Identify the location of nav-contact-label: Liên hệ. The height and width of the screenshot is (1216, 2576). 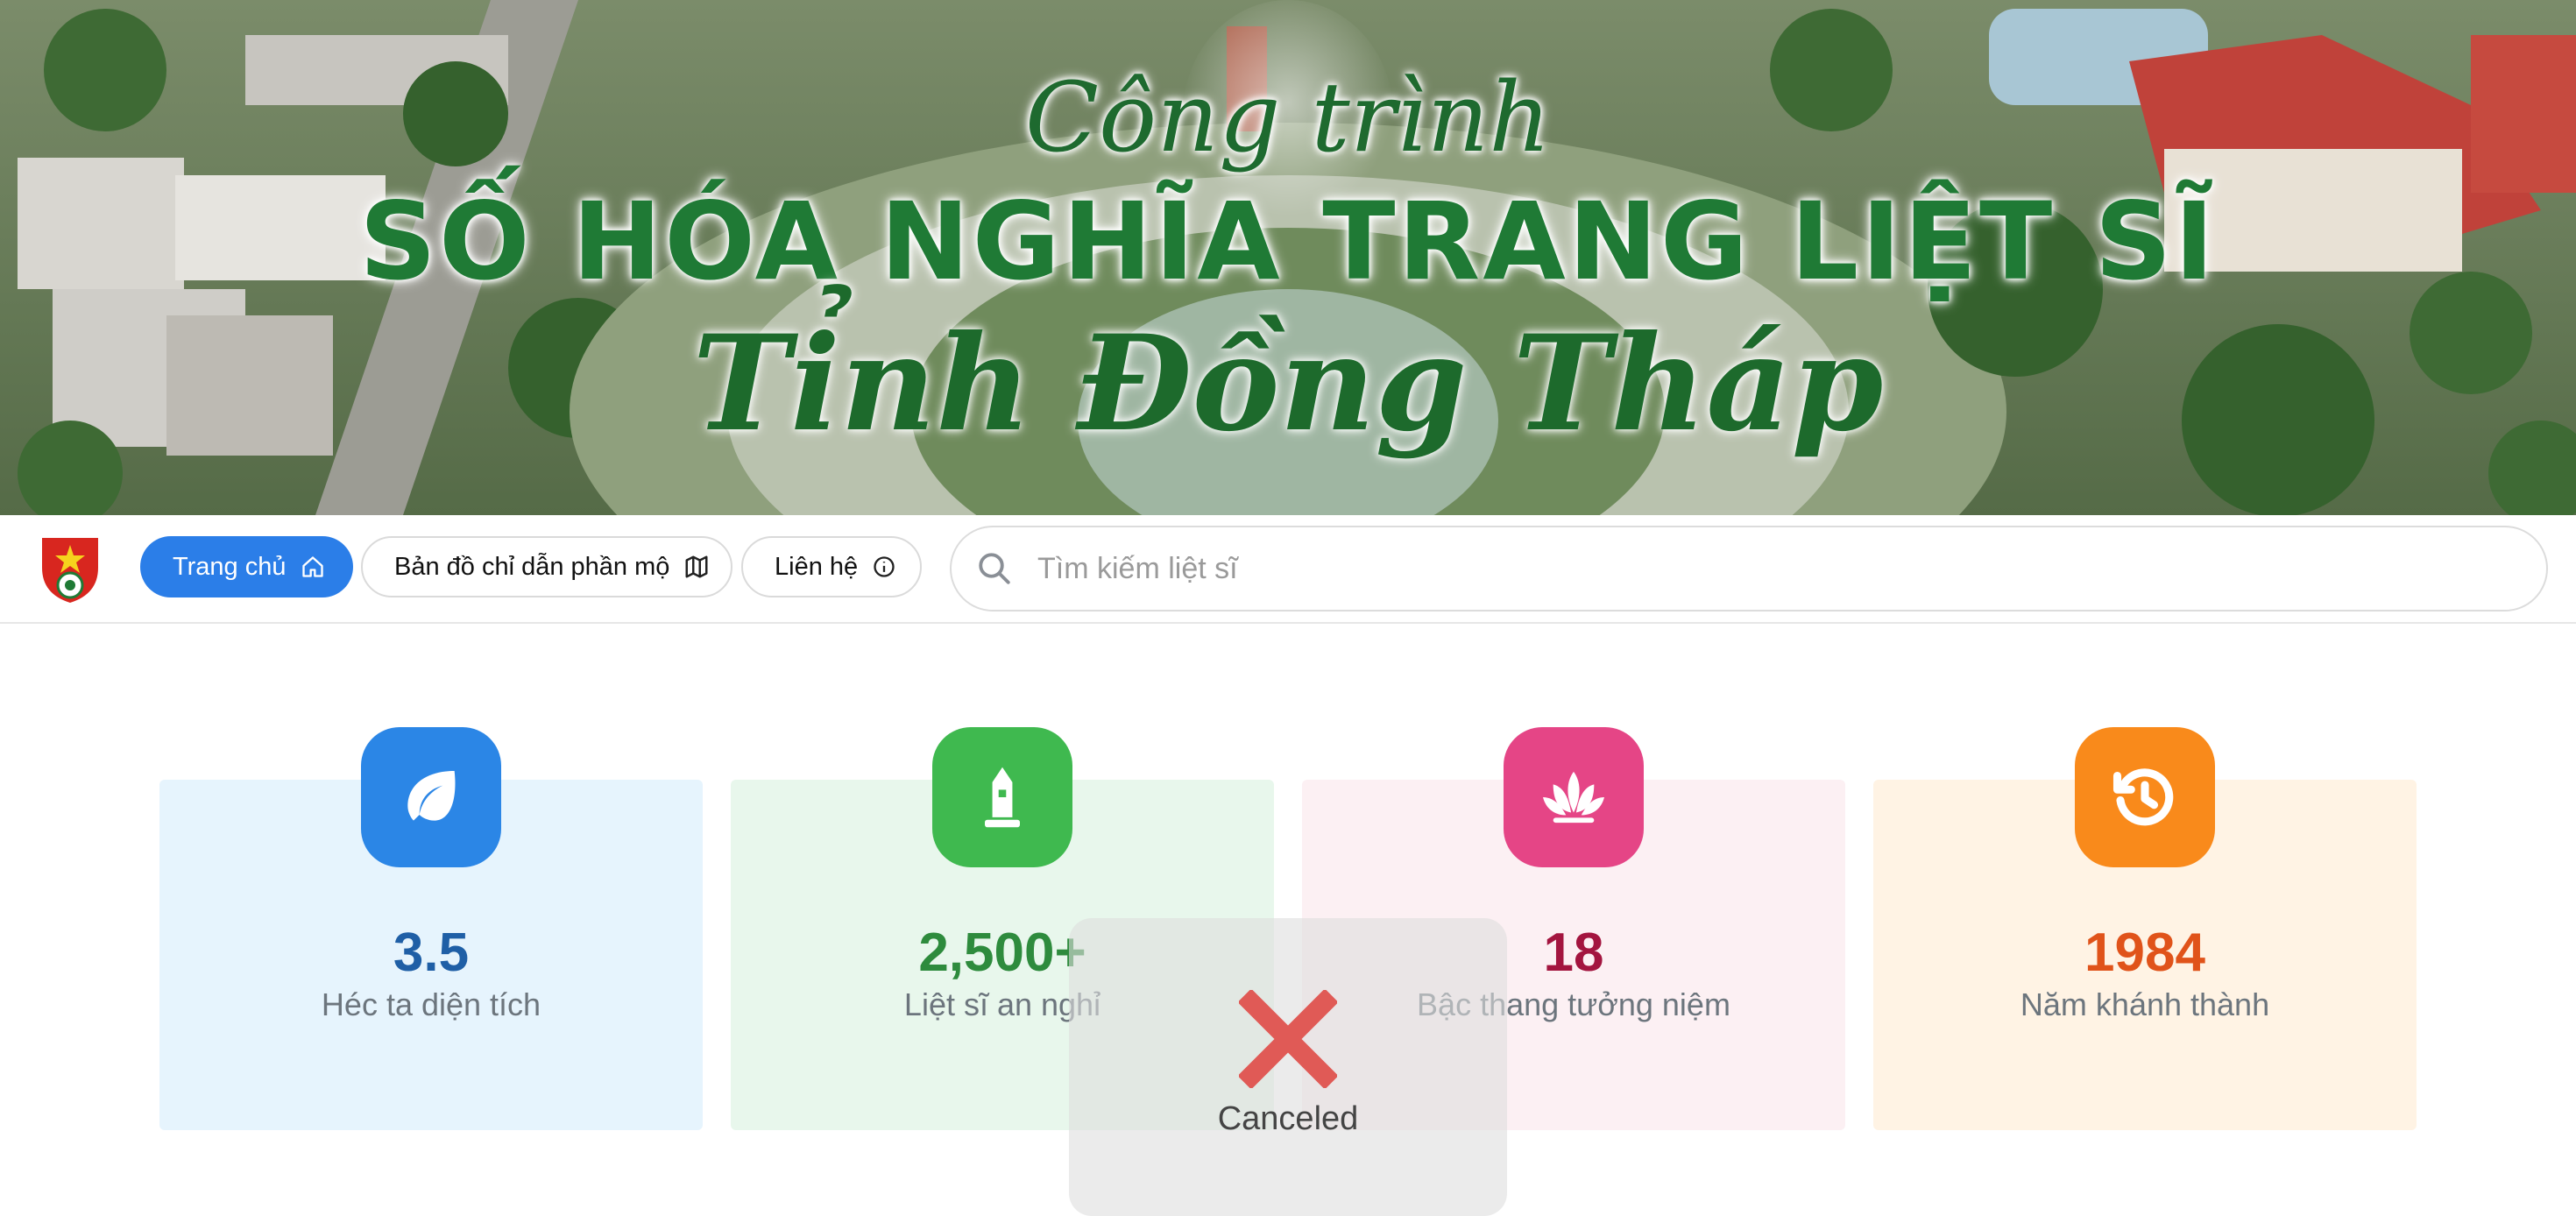
(817, 567).